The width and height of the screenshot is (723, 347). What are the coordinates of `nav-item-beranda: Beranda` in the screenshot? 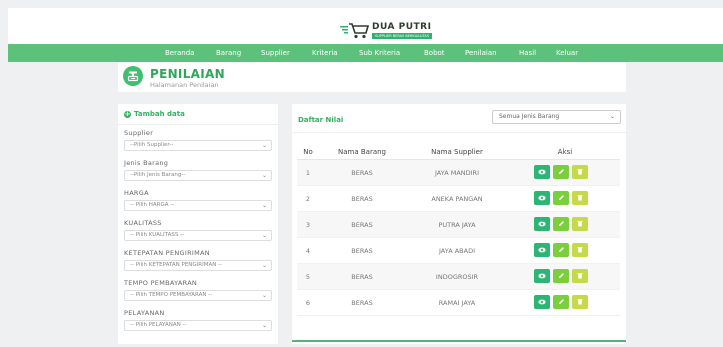 It's located at (179, 53).